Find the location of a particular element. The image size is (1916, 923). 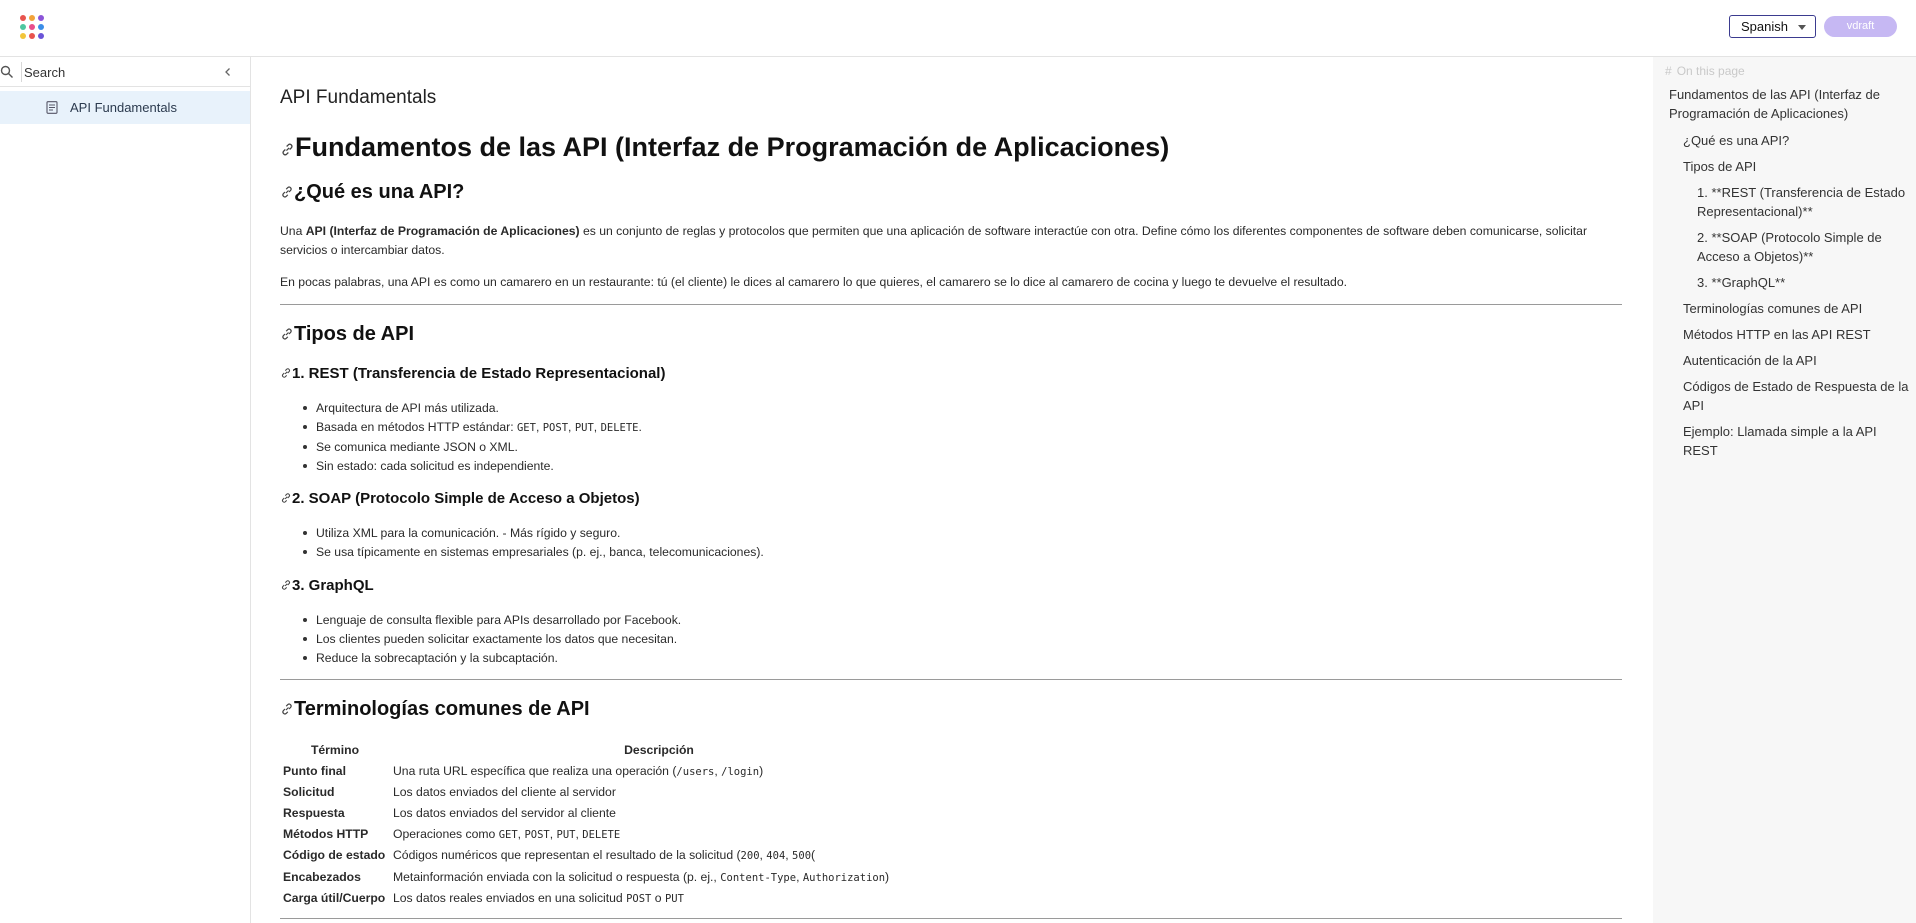

language-select: Spanish is located at coordinates (1772, 26).